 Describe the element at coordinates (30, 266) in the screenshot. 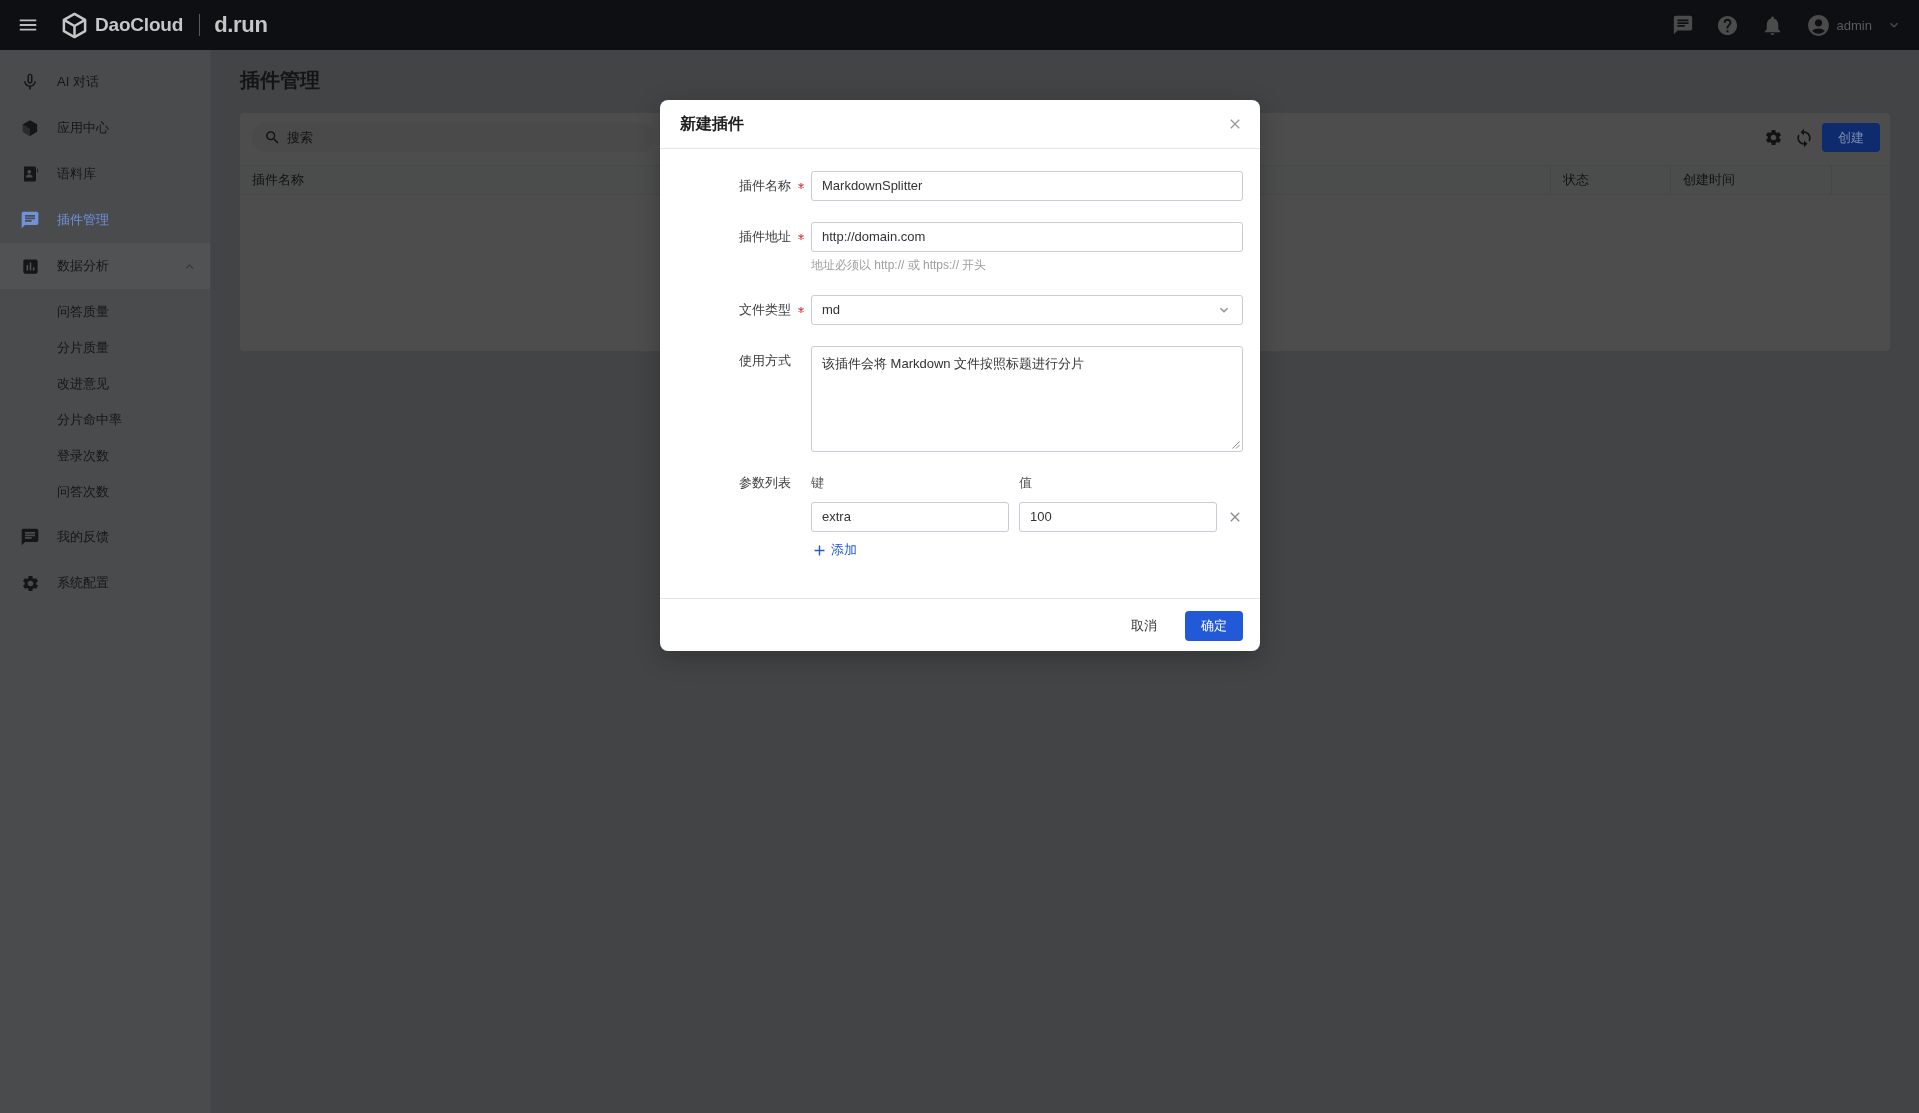

I see `chart-icon` at that location.